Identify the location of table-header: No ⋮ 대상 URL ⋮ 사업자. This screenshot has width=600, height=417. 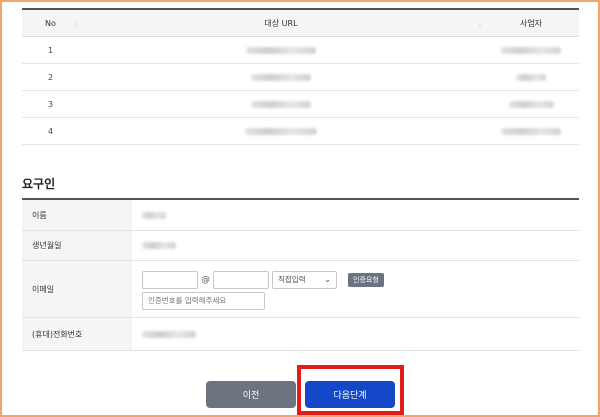
(300, 23).